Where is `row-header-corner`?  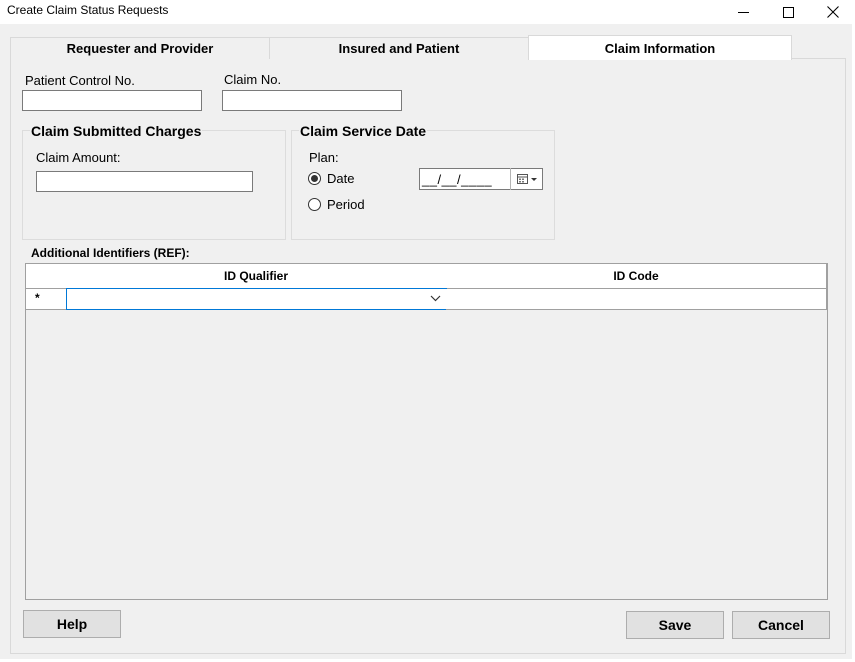
row-header-corner is located at coordinates (46, 276).